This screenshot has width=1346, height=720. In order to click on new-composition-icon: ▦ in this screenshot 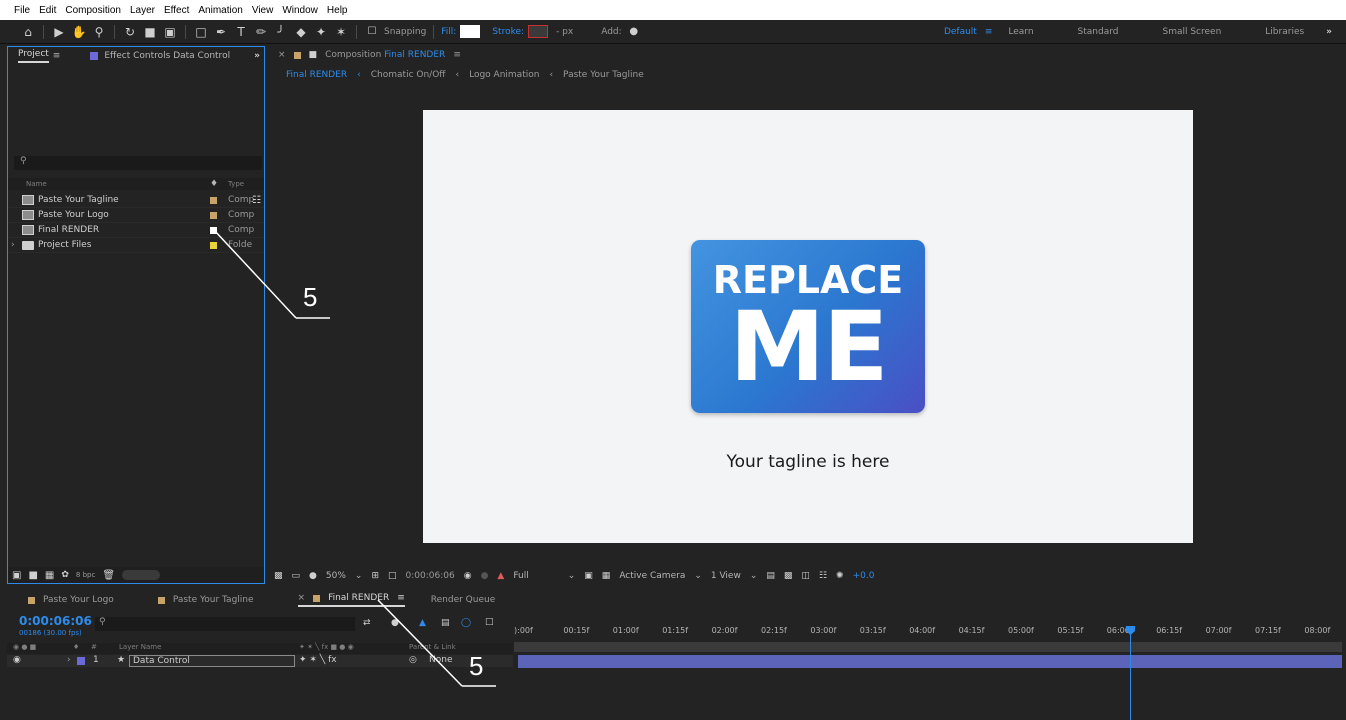, I will do `click(49, 575)`.